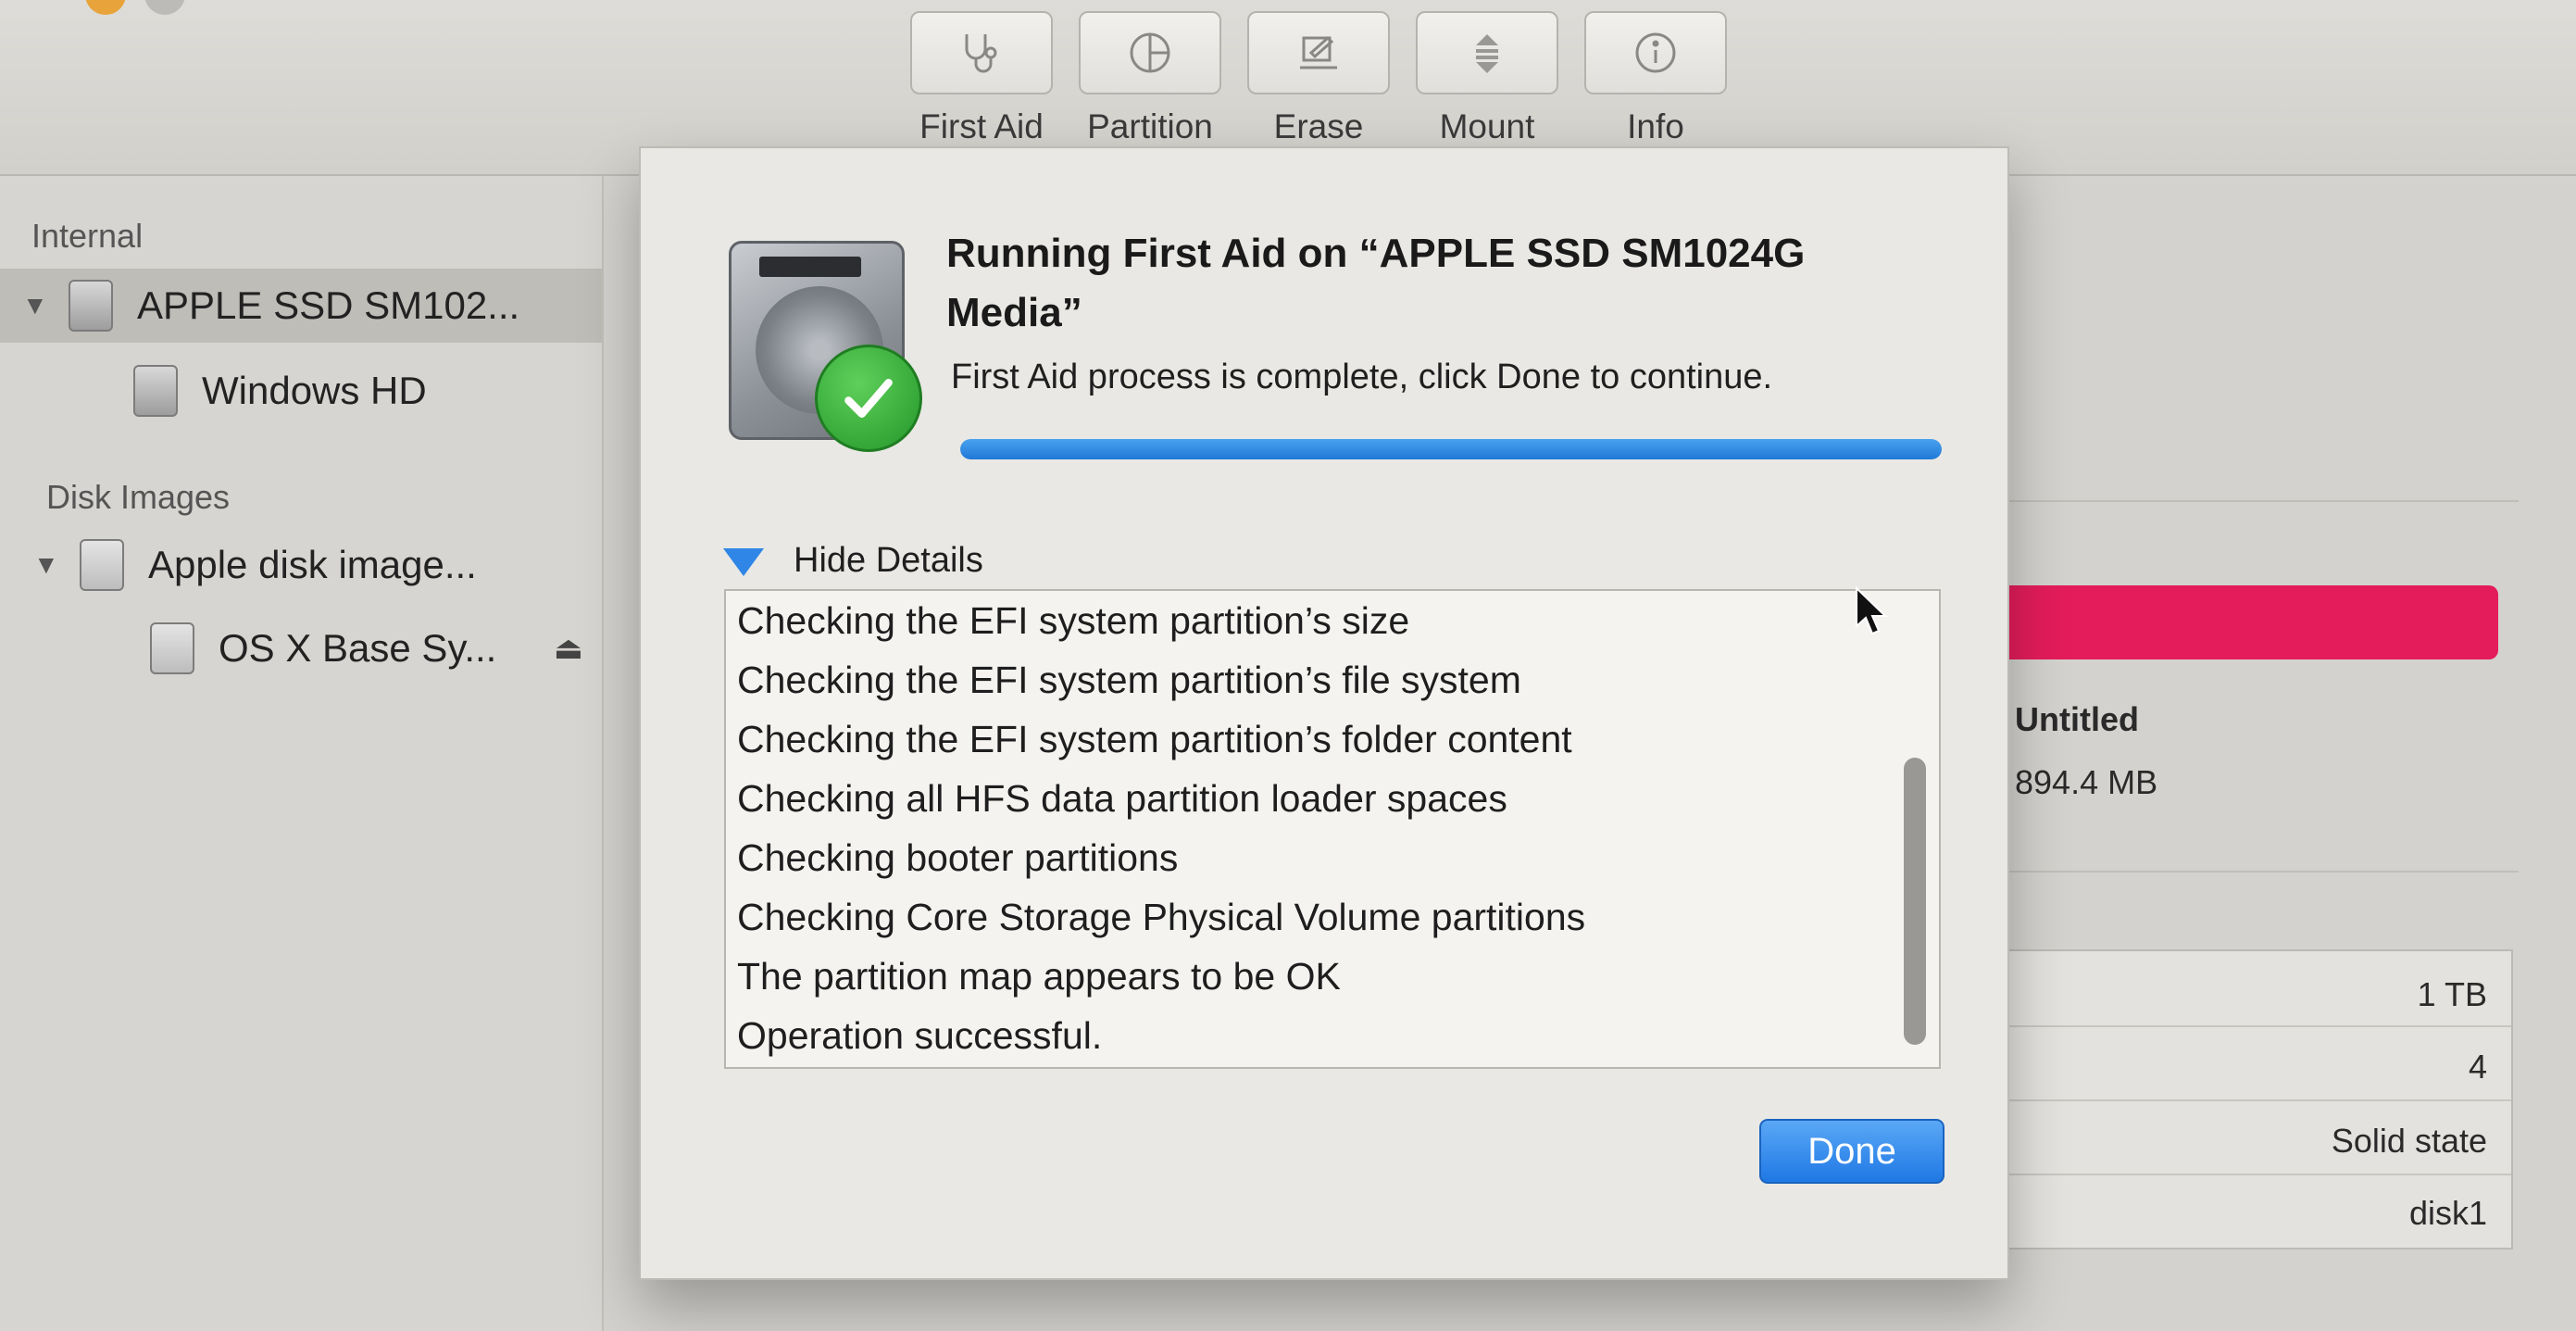 The width and height of the screenshot is (2576, 1331). Describe the element at coordinates (105, 7) in the screenshot. I see `minimize-button` at that location.